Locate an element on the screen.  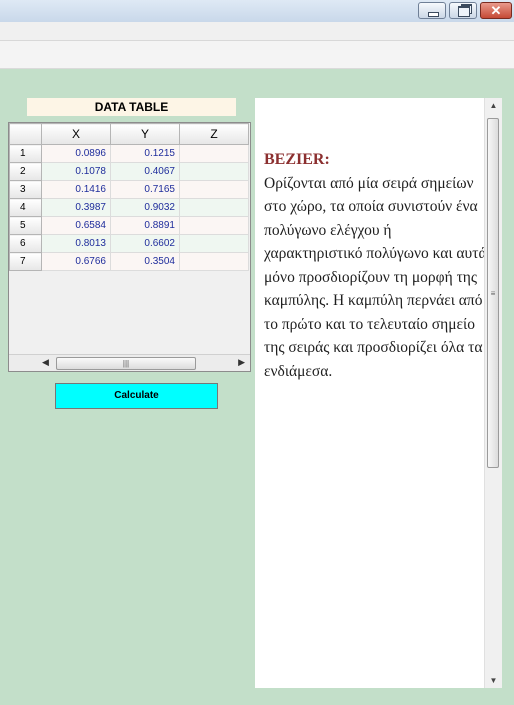
minimize-button is located at coordinates (432, 10).